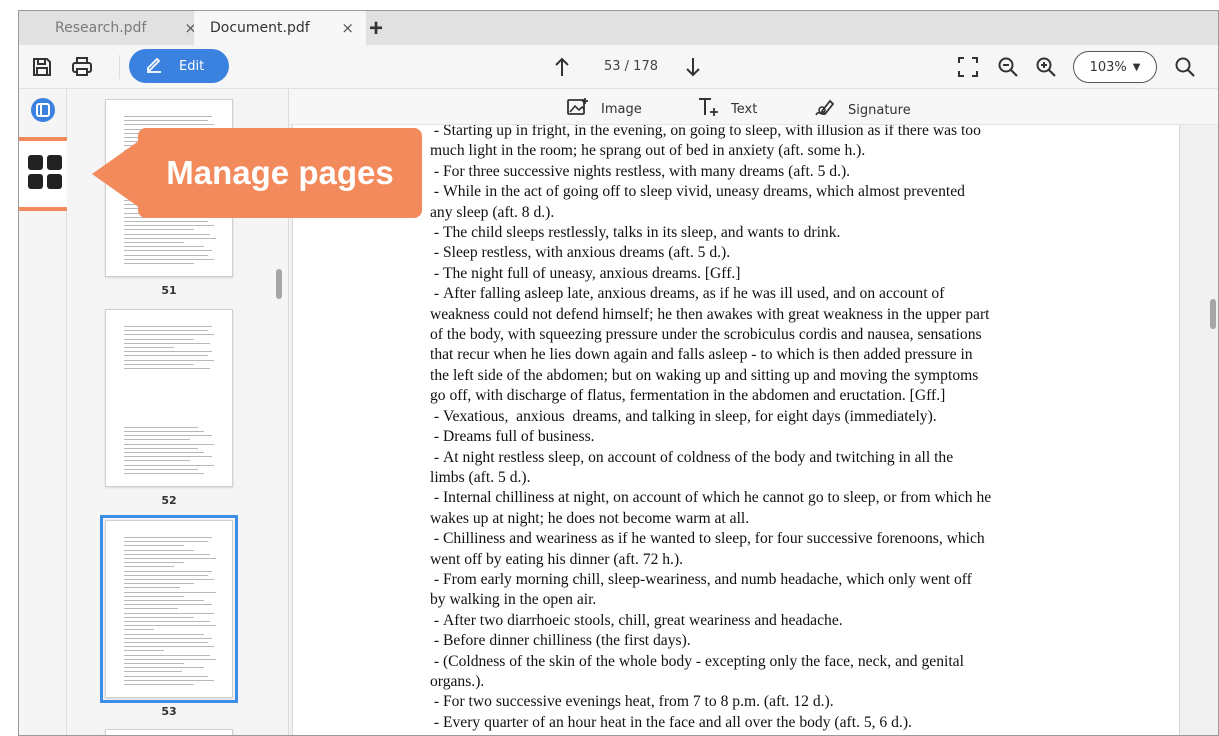 The height and width of the screenshot is (736, 1219). Describe the element at coordinates (621, 109) in the screenshot. I see `image-tool-label: Image` at that location.